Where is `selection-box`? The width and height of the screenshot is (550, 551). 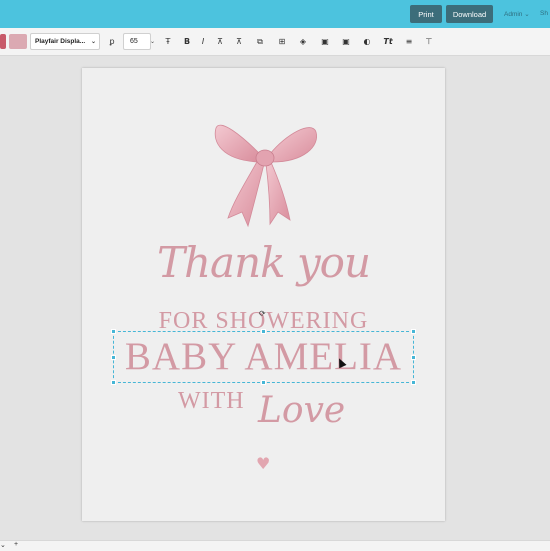
selection-box is located at coordinates (263, 357).